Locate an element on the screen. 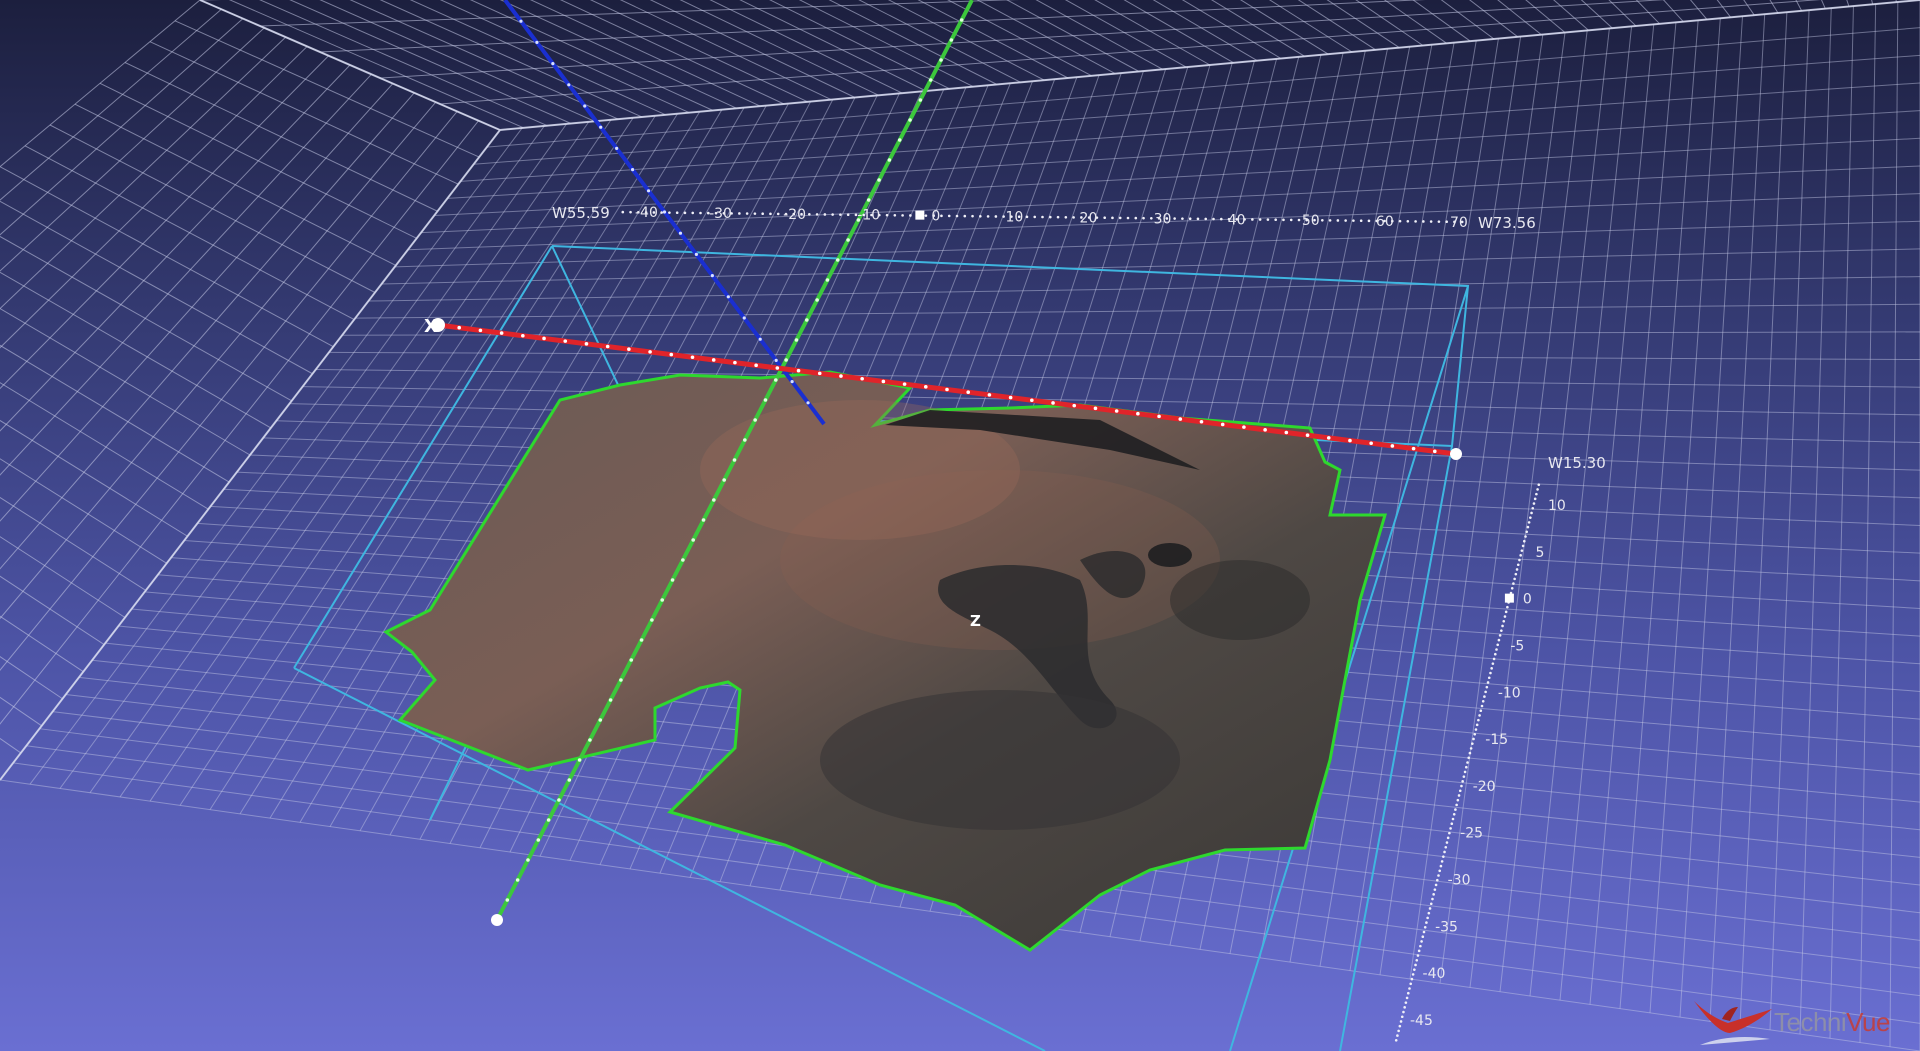 The width and height of the screenshot is (1920, 1051). x-scale-tick-label: 0 is located at coordinates (935, 217).